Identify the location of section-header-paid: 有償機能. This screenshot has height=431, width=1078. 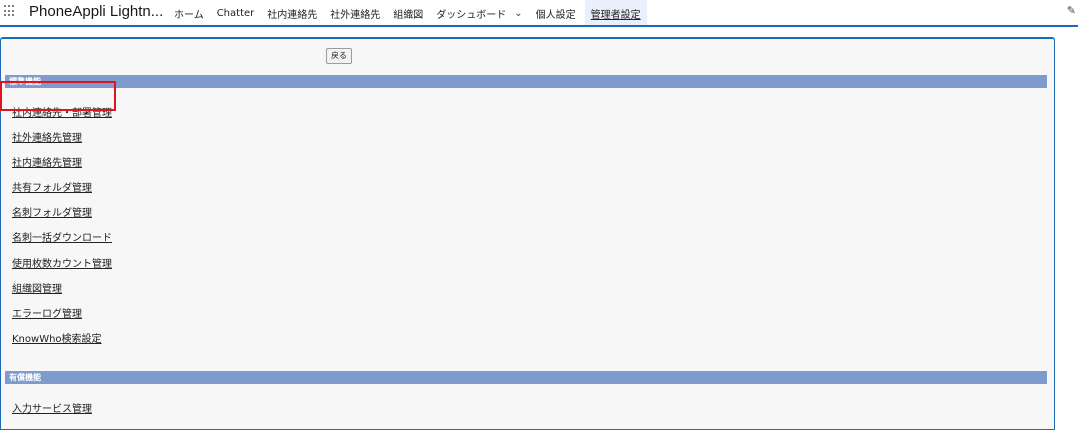
(526, 377).